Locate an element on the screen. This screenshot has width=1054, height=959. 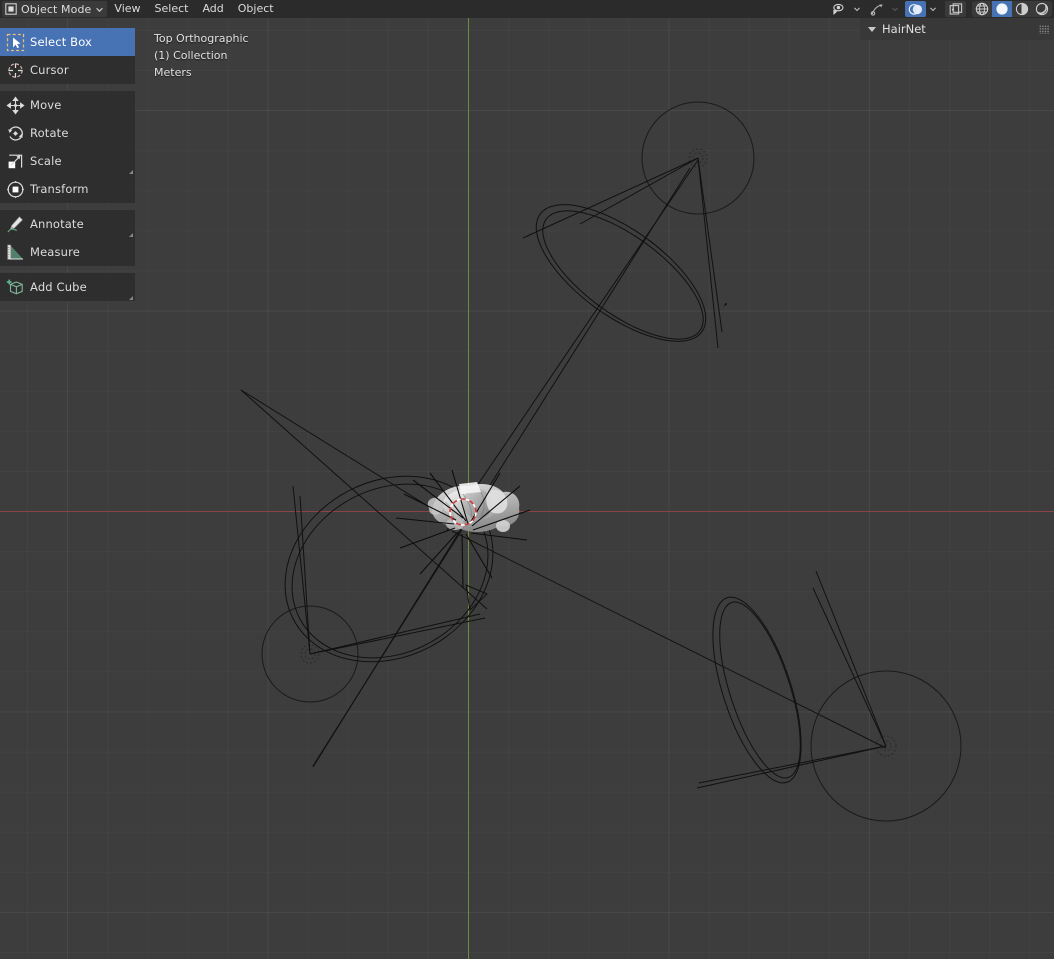
tool-transform: Transform is located at coordinates (67, 189).